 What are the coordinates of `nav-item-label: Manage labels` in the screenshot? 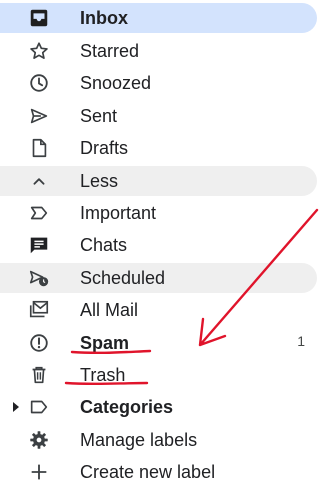 It's located at (139, 440).